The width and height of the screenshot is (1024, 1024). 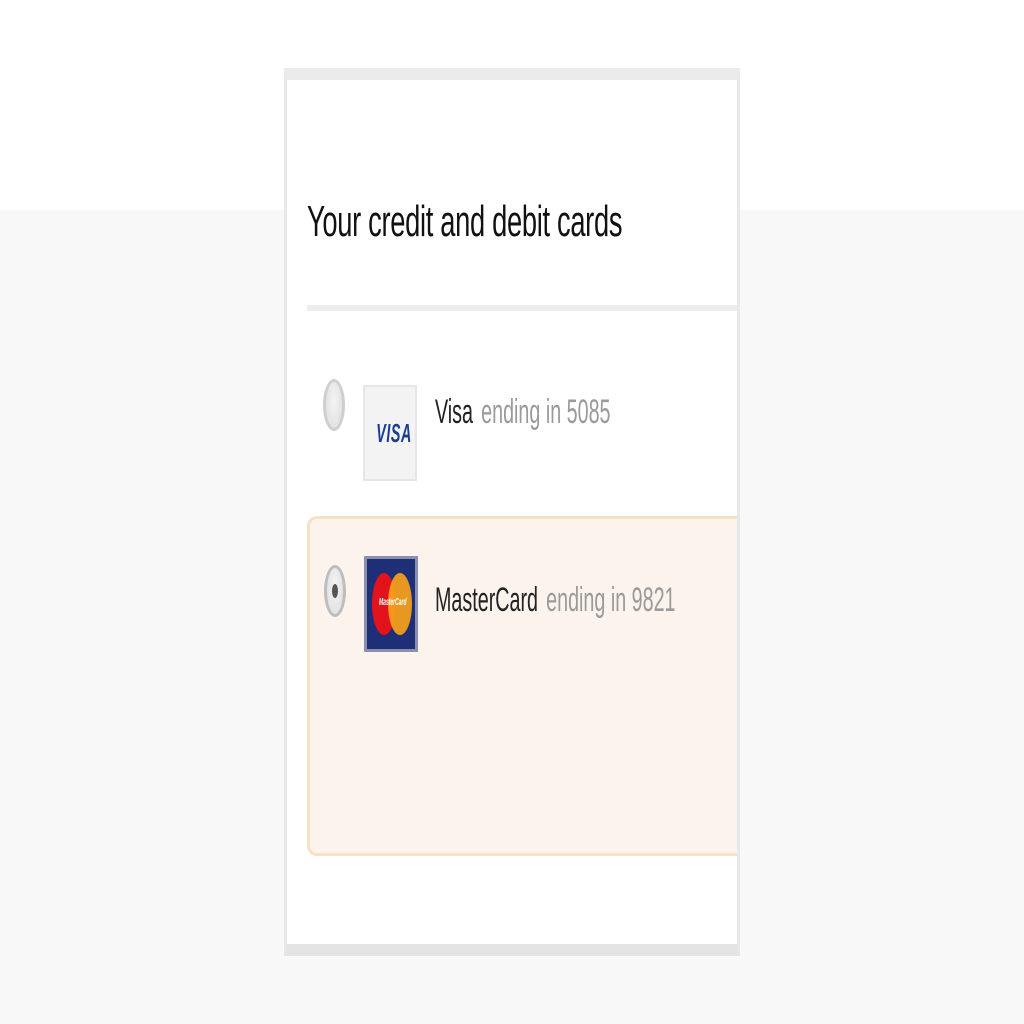 I want to click on card-ending: ending in 9821, so click(x=611, y=600).